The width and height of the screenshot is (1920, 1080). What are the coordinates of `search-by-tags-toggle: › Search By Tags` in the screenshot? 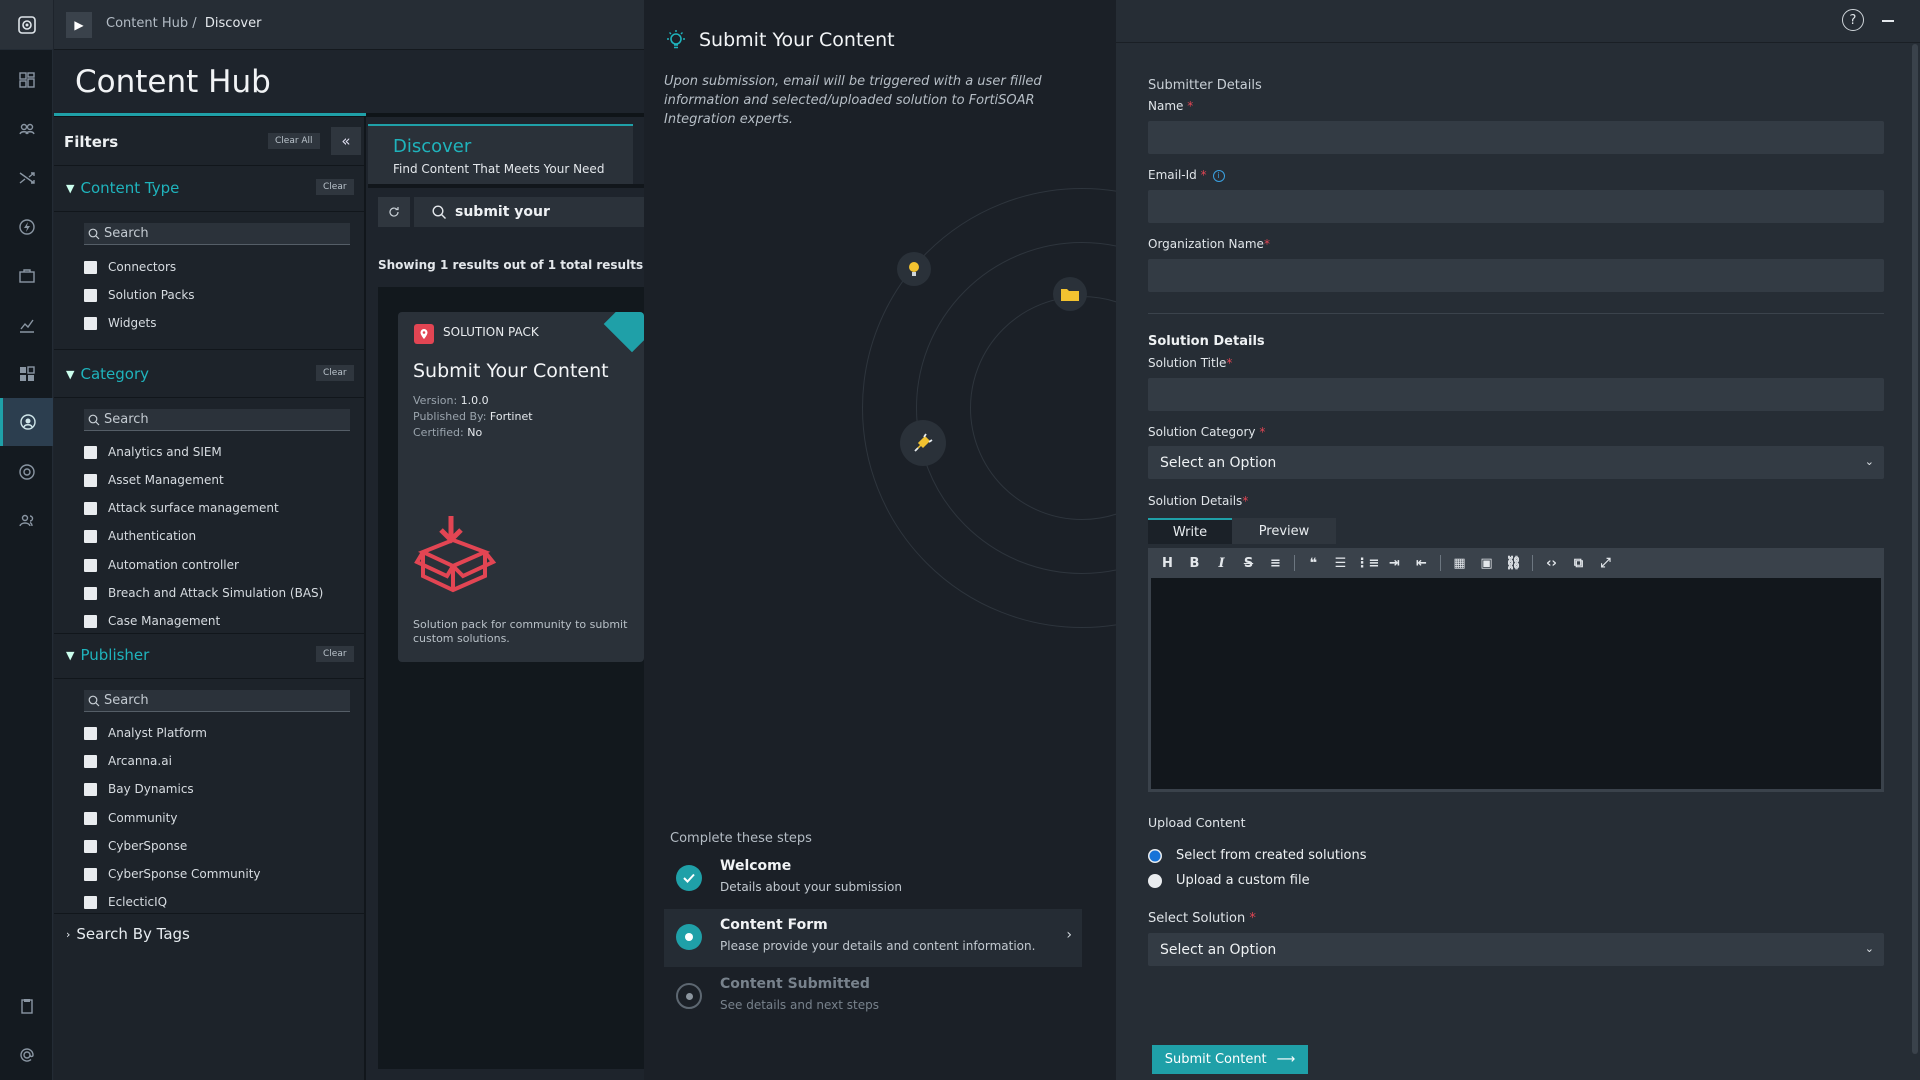 It's located at (128, 934).